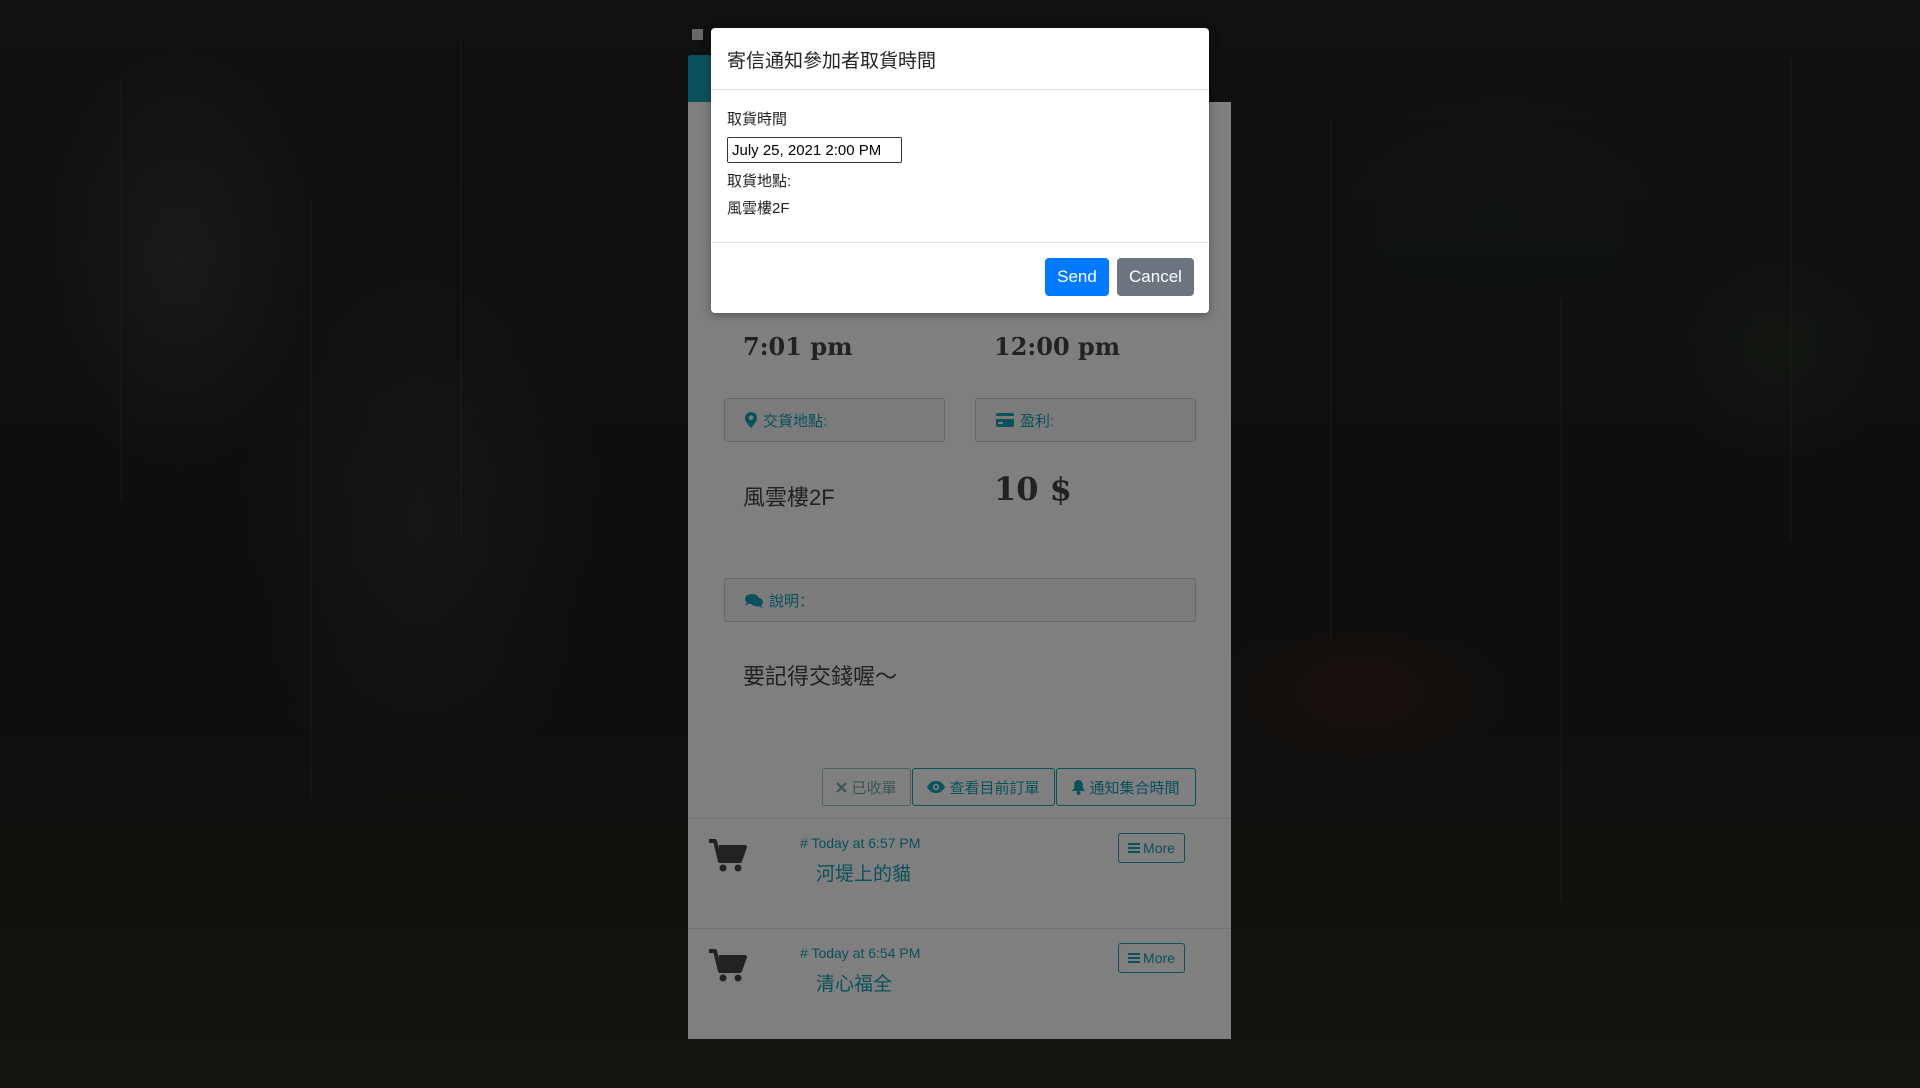 This screenshot has width=1920, height=1088. What do you see at coordinates (759, 181) in the screenshot?
I see `pickup-location-label: 取貨地點:` at bounding box center [759, 181].